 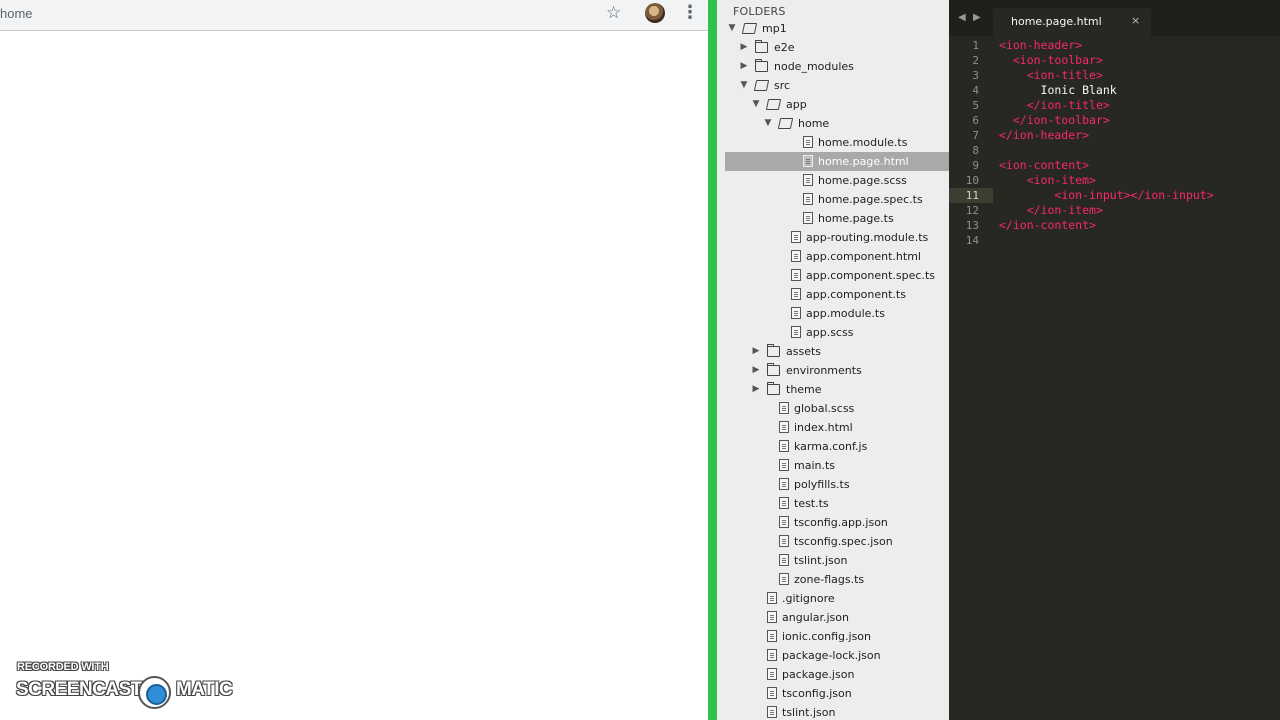 What do you see at coordinates (863, 161) in the screenshot?
I see `tree-item-label: home.page.html` at bounding box center [863, 161].